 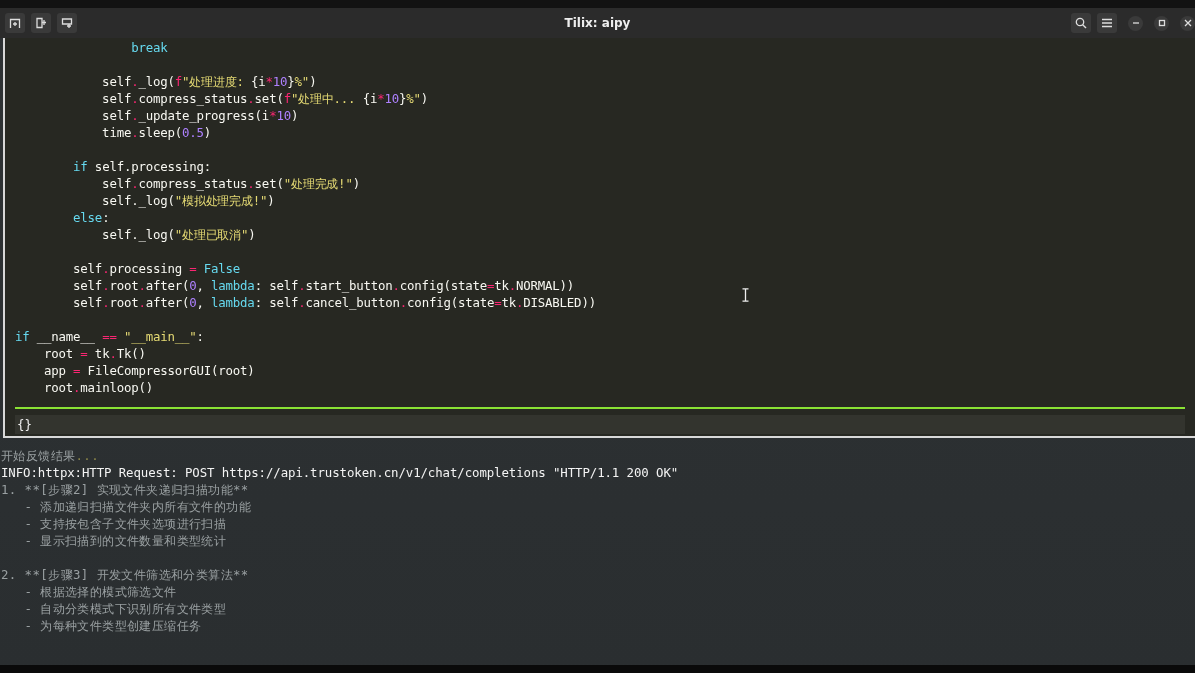 What do you see at coordinates (264, 98) in the screenshot?
I see `code-line: self.compress_status.set(f"处理中... {i*10}%")` at bounding box center [264, 98].